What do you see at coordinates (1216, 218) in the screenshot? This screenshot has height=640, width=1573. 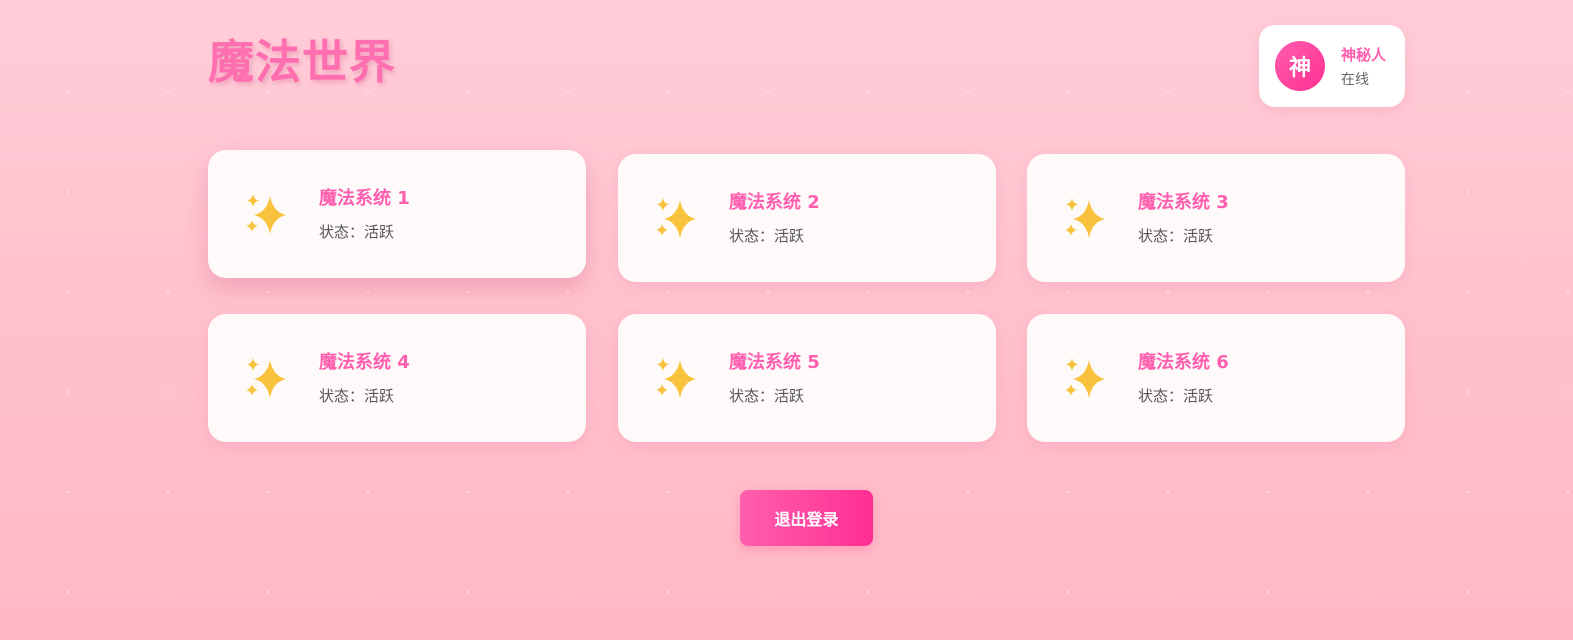 I see `magic-system-card-3: 魔法系统 3 状态：活跃` at bounding box center [1216, 218].